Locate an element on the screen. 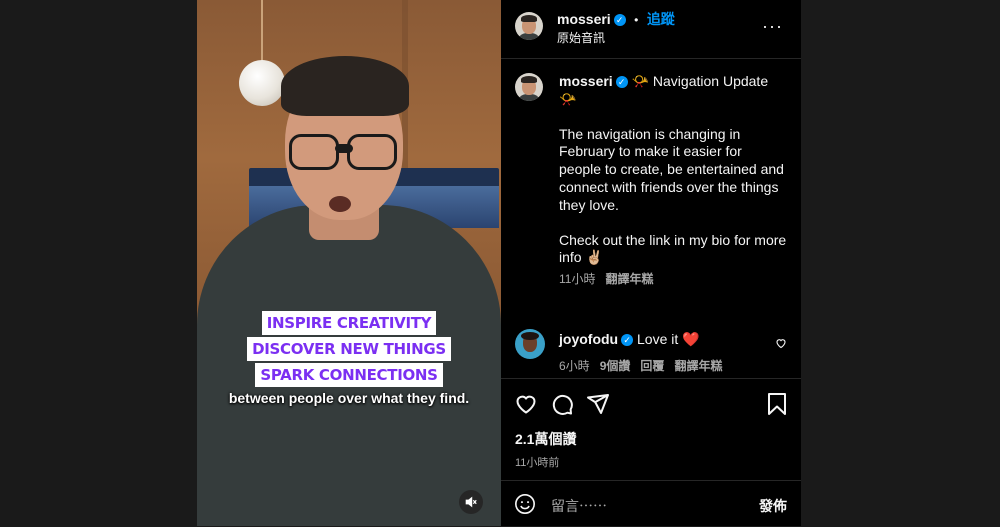 The image size is (1000, 527). username-link: joyofodu is located at coordinates (588, 339).